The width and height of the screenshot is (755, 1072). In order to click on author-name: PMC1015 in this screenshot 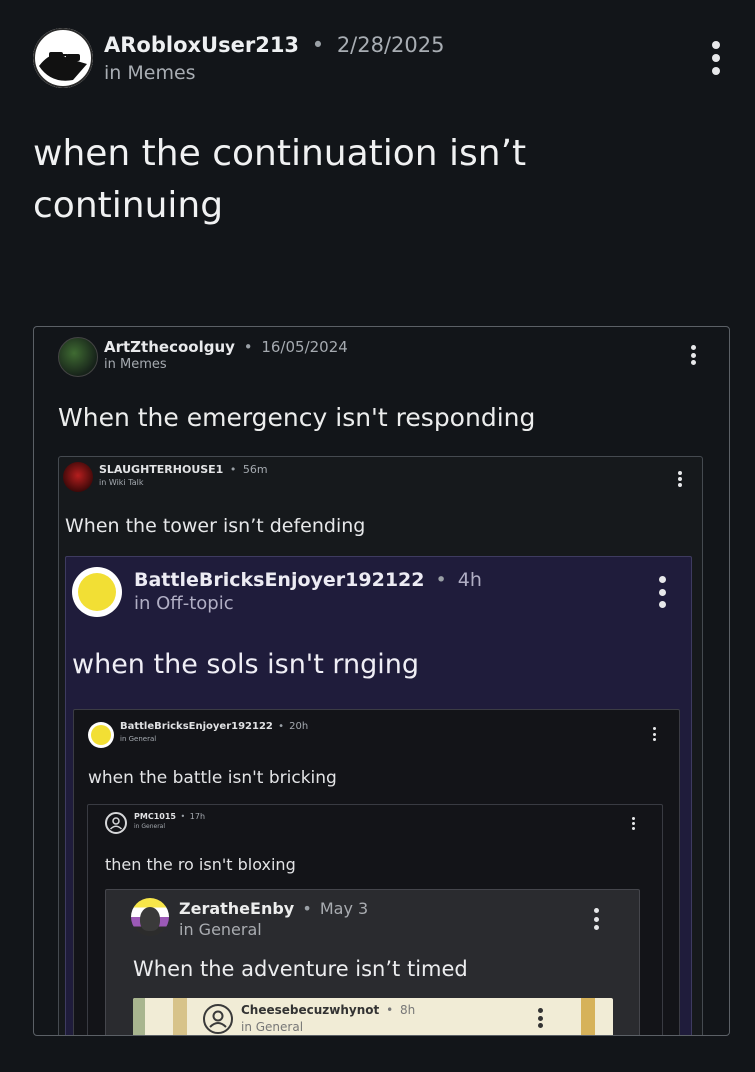, I will do `click(155, 816)`.